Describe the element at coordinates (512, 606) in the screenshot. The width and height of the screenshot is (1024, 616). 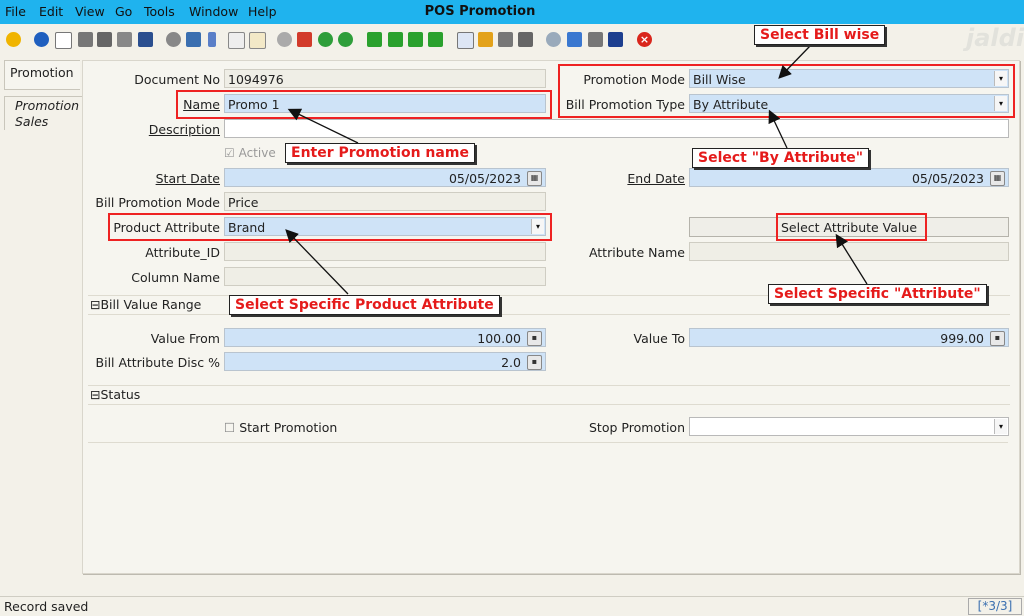
I see `status-bar: Record saved [*3/3]` at that location.